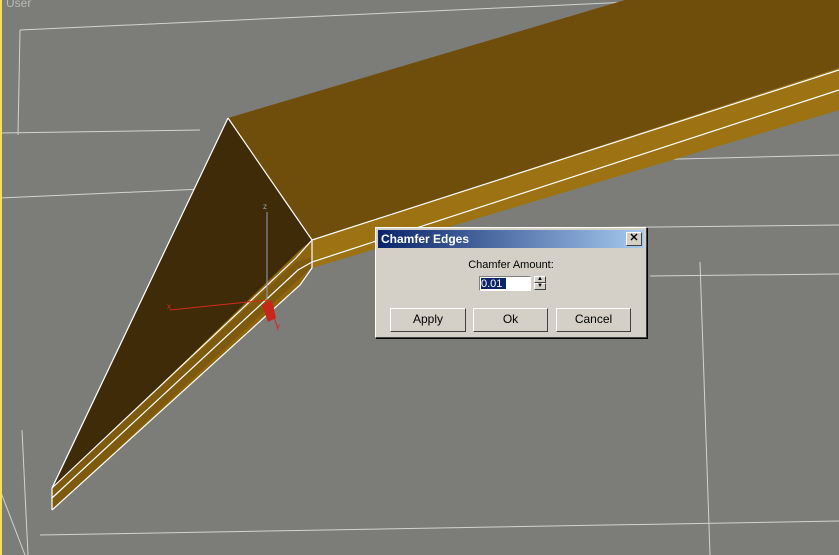 This screenshot has width=839, height=555. I want to click on dialog-titlebar: Chamfer Edges ✕, so click(511, 239).